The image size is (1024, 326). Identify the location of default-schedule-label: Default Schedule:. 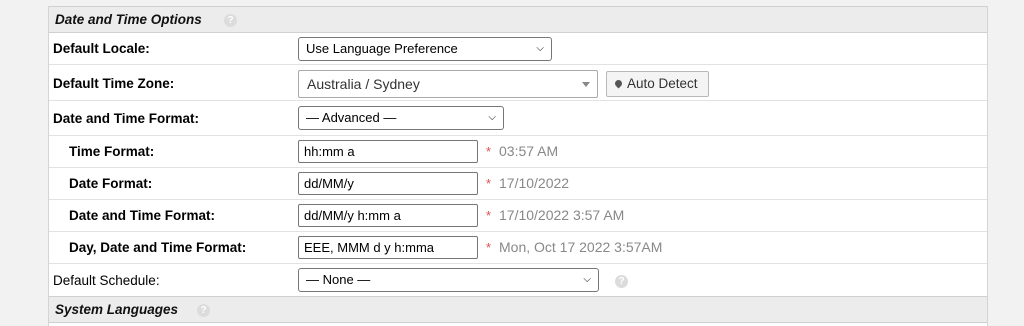
(106, 280).